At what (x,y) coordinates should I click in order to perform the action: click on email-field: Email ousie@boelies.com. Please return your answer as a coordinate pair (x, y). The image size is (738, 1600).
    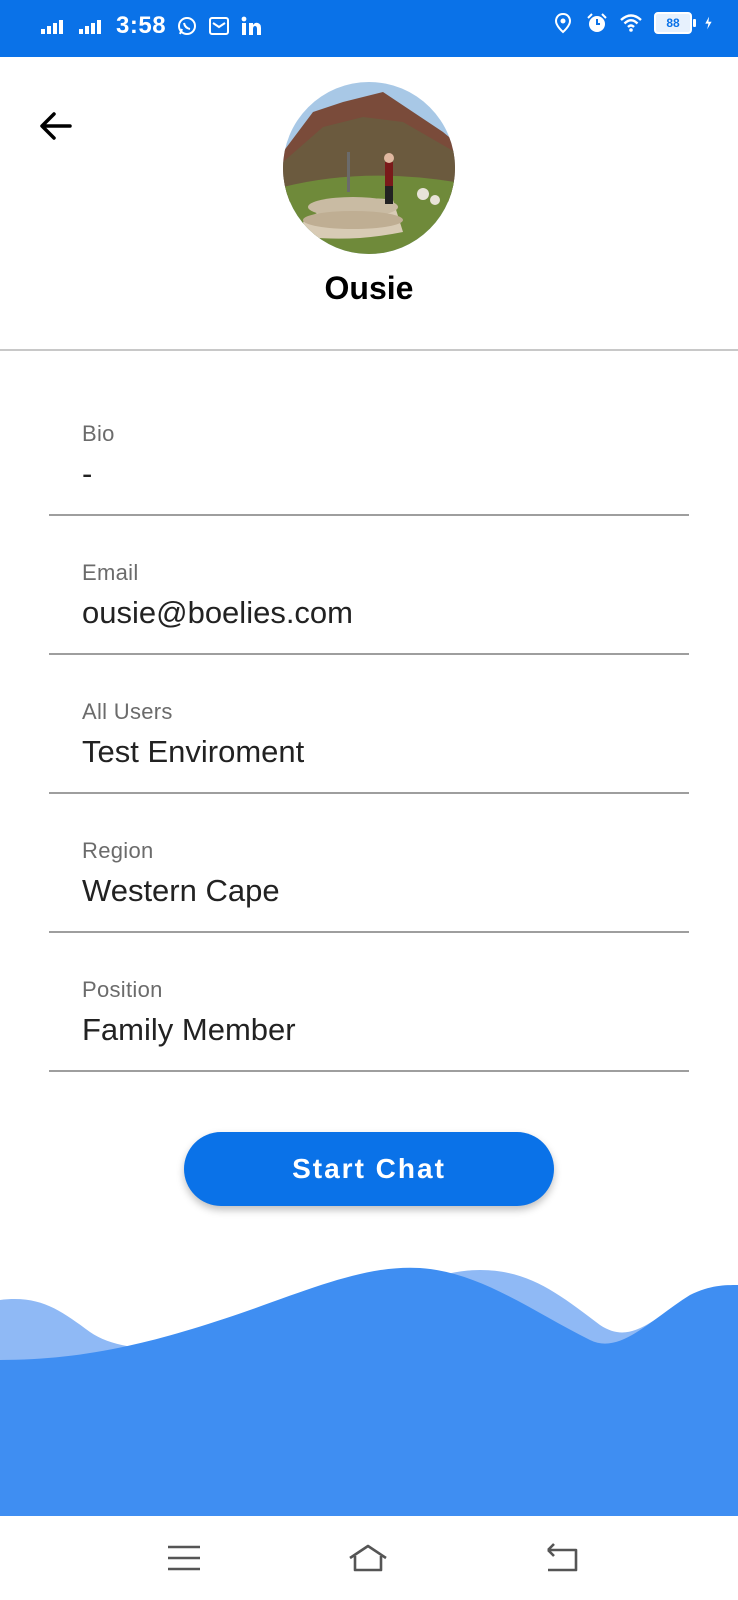
    Looking at the image, I should click on (369, 585).